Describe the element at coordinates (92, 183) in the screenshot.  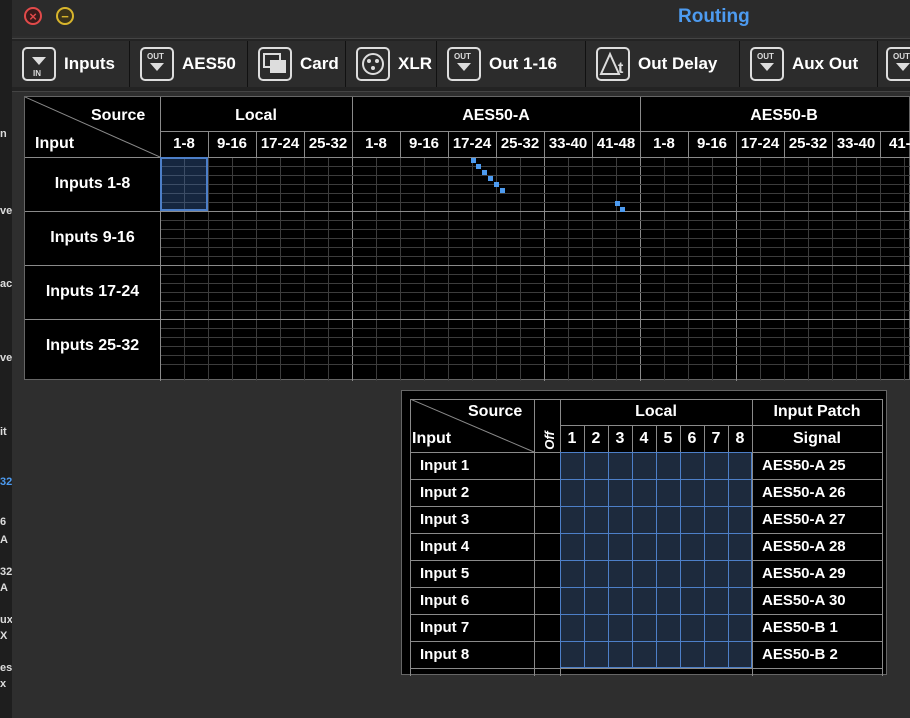
I see `row-label: Inputs 1-8` at that location.